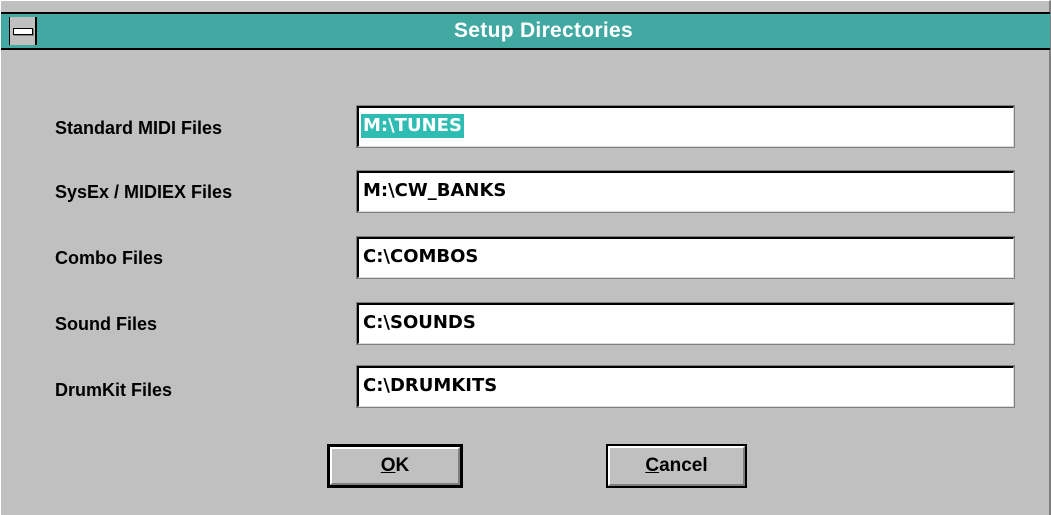 The image size is (1051, 515). Describe the element at coordinates (430, 385) in the screenshot. I see `field-value-drumkit-files: C:\DRUMKITS` at that location.